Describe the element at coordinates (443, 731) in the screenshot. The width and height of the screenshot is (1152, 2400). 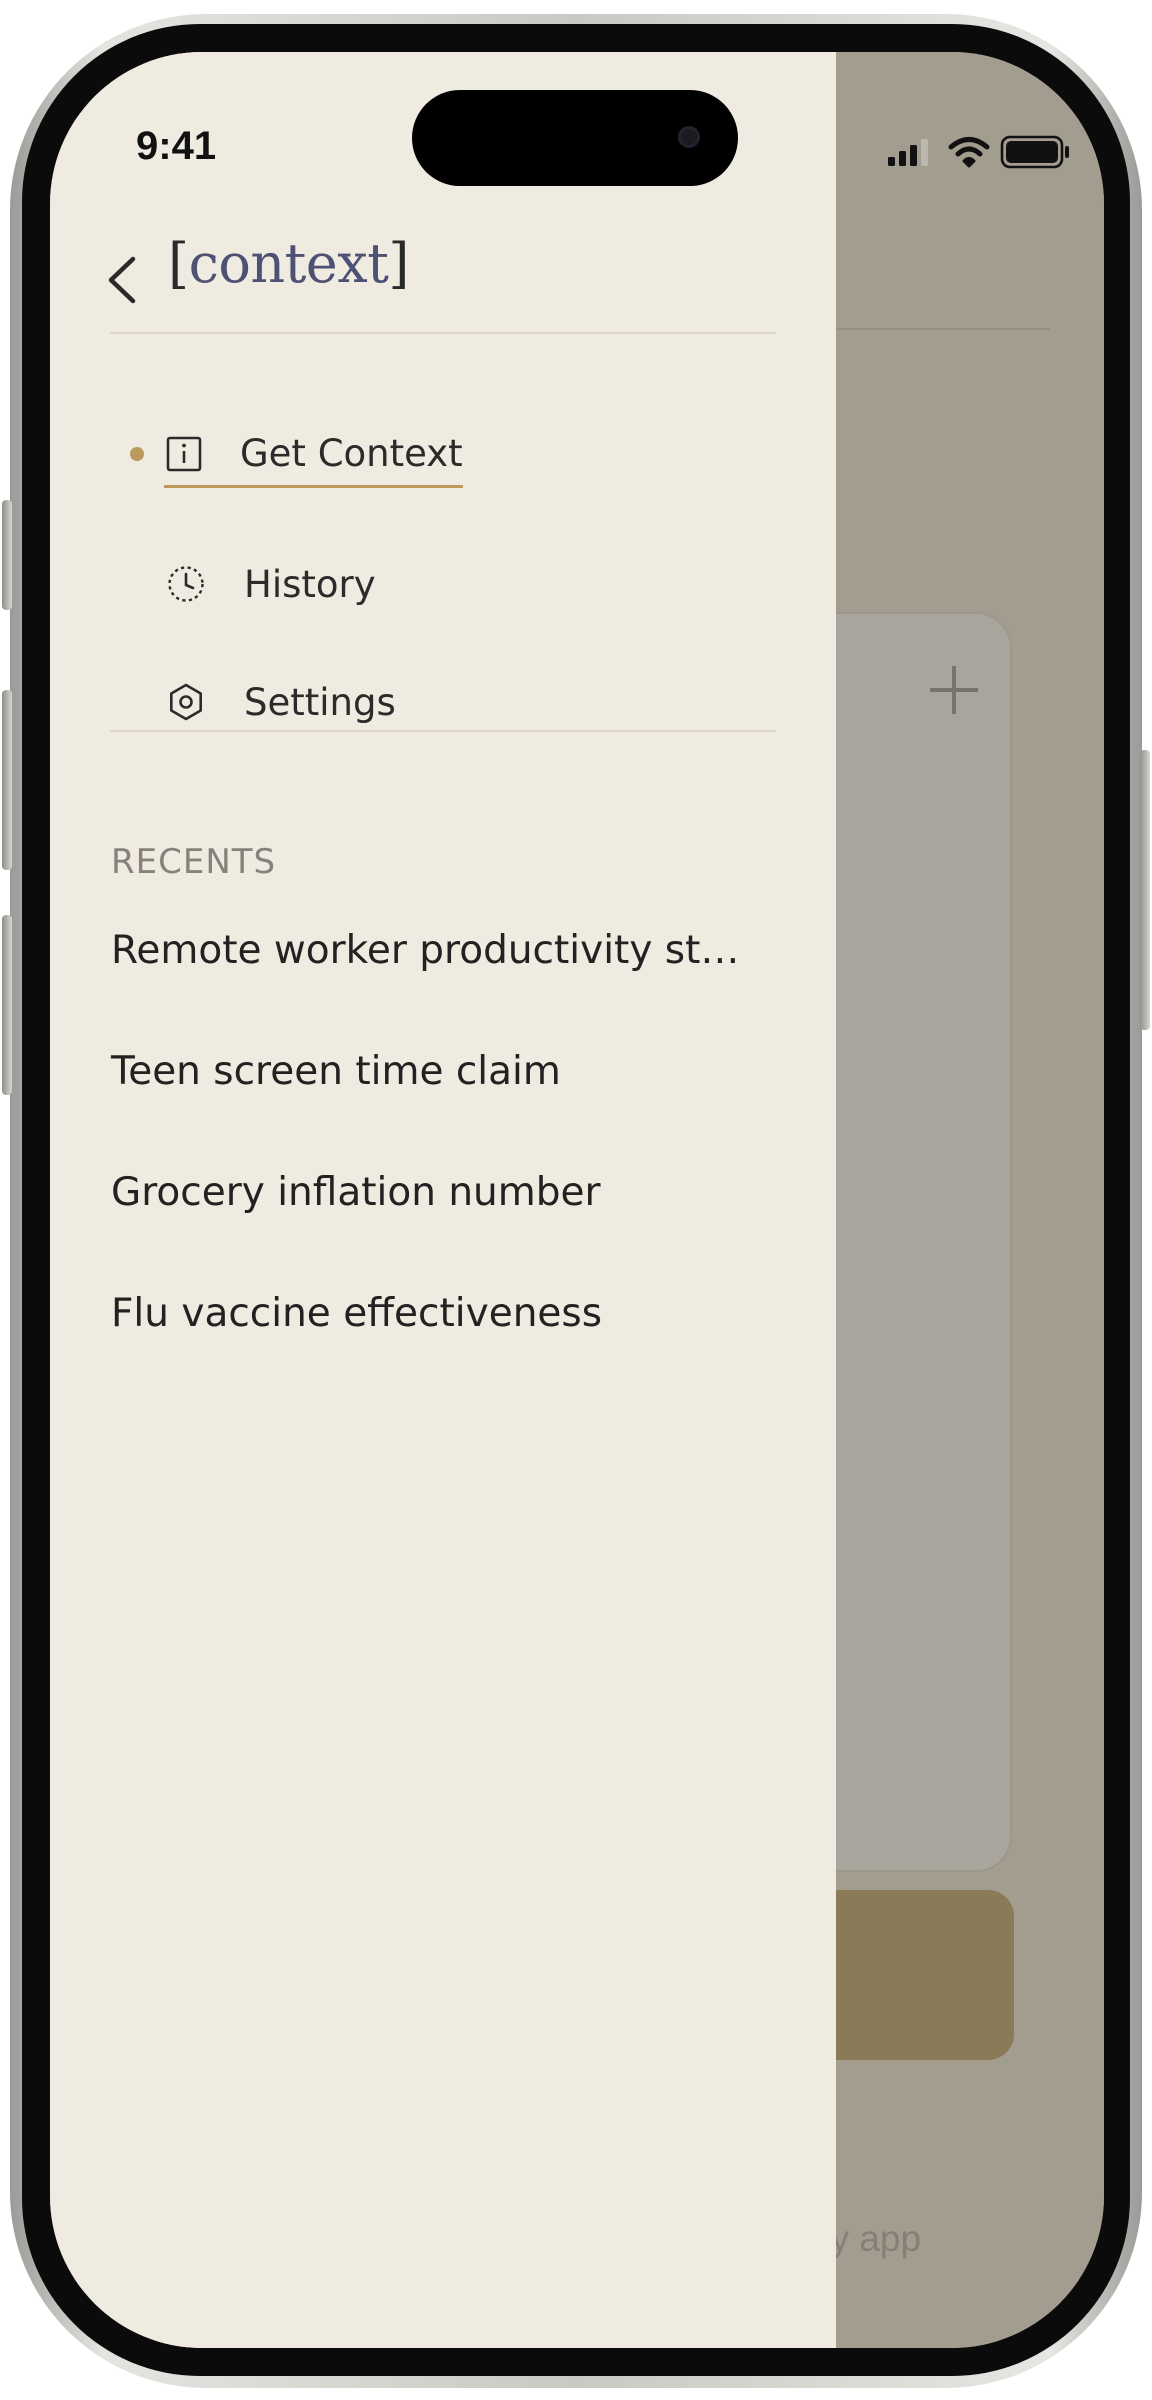
I see `nav-divider` at that location.